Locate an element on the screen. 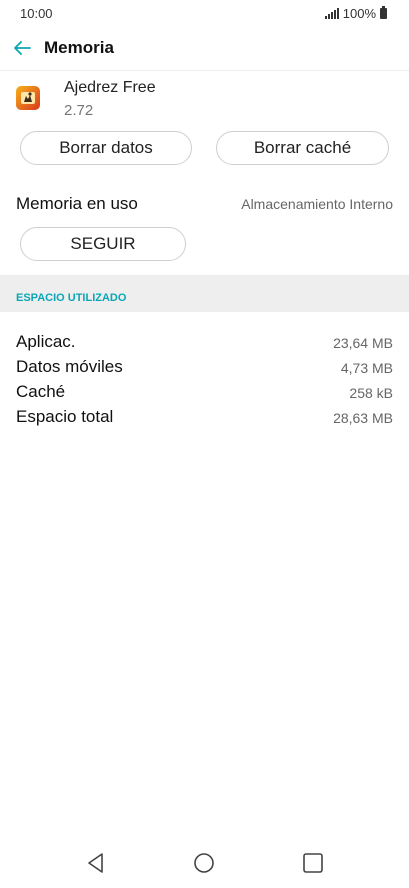 This screenshot has height=888, width=409. section-title: ESPACIO UTILIZADO is located at coordinates (71, 298).